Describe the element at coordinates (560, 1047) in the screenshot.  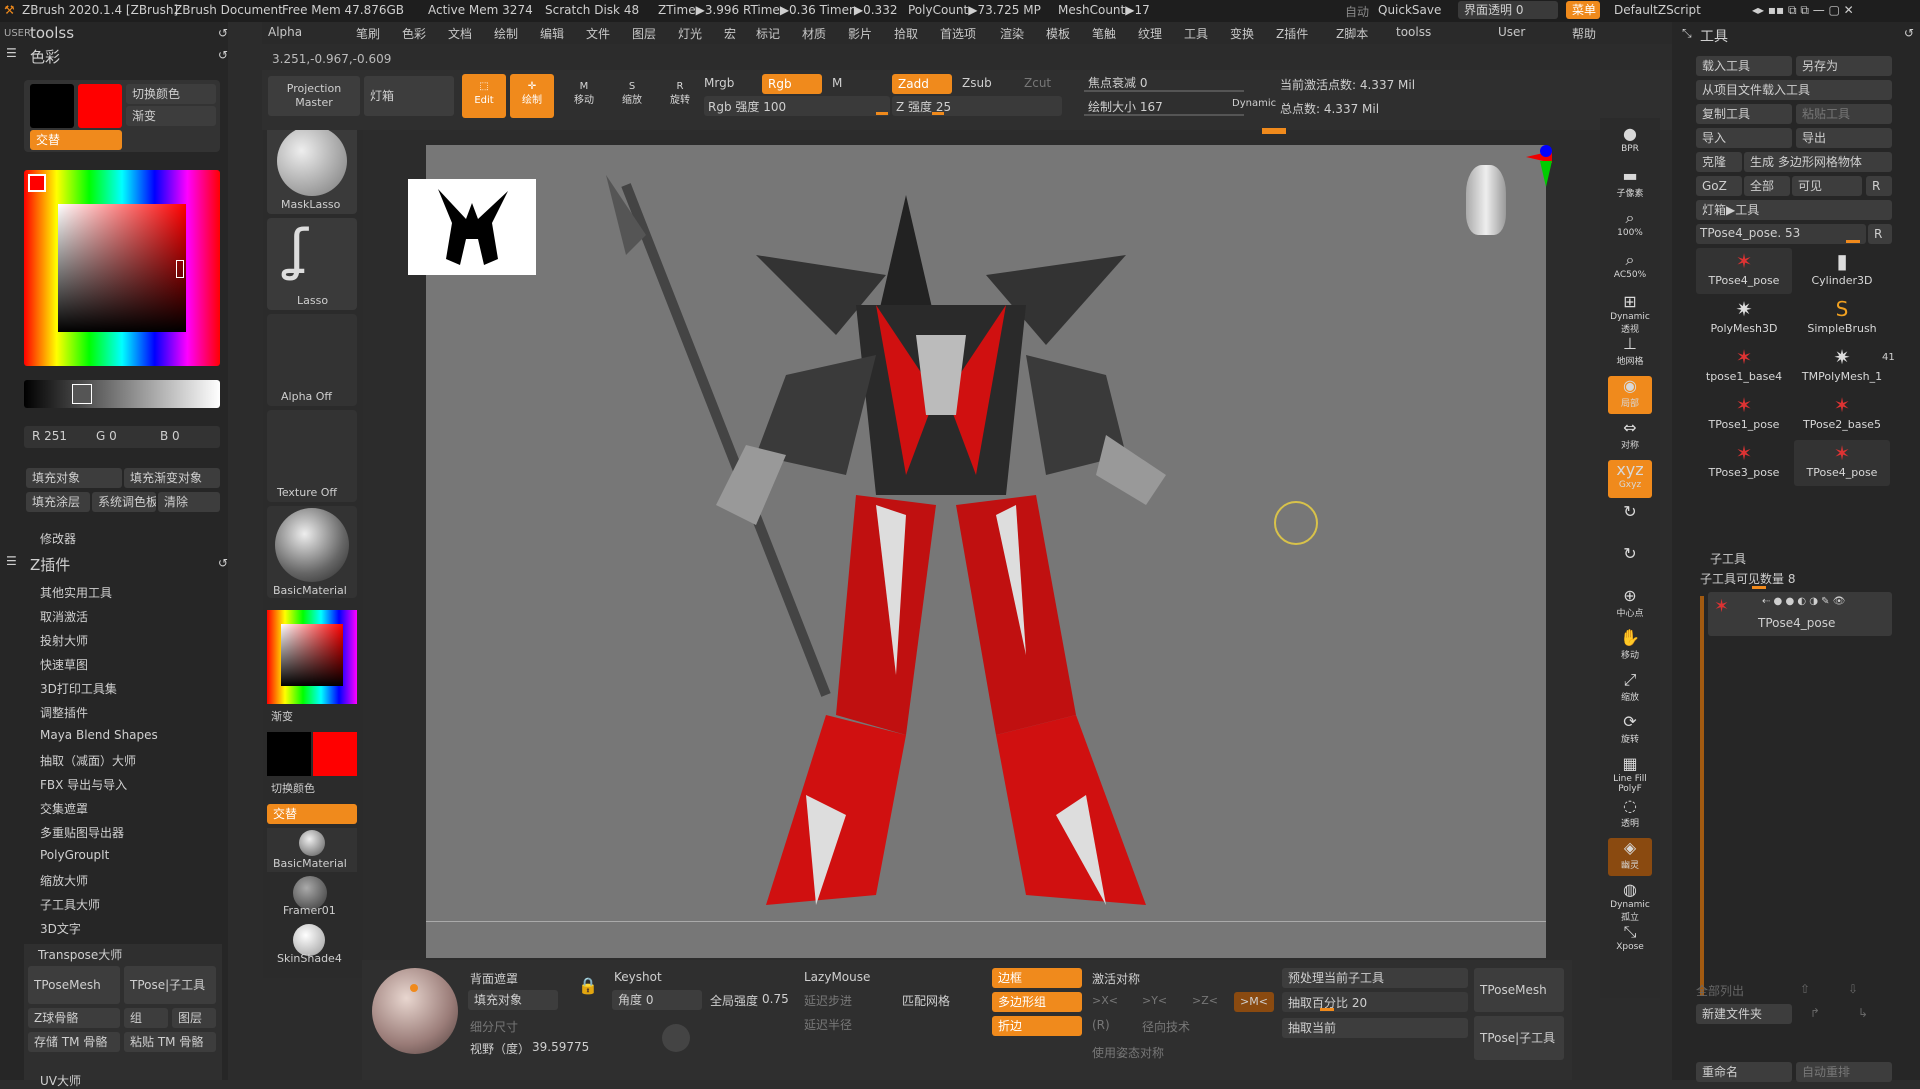
I see `fov-value: 39.59775` at that location.